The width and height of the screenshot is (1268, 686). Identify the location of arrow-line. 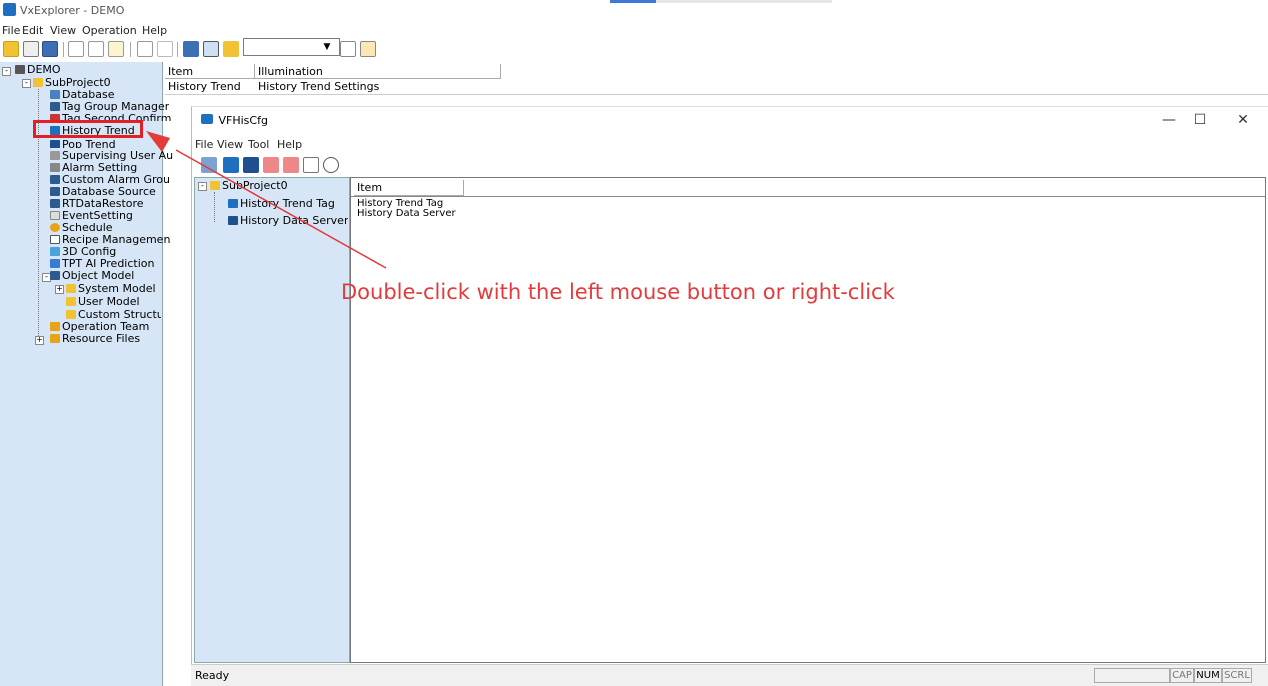
(281, 209).